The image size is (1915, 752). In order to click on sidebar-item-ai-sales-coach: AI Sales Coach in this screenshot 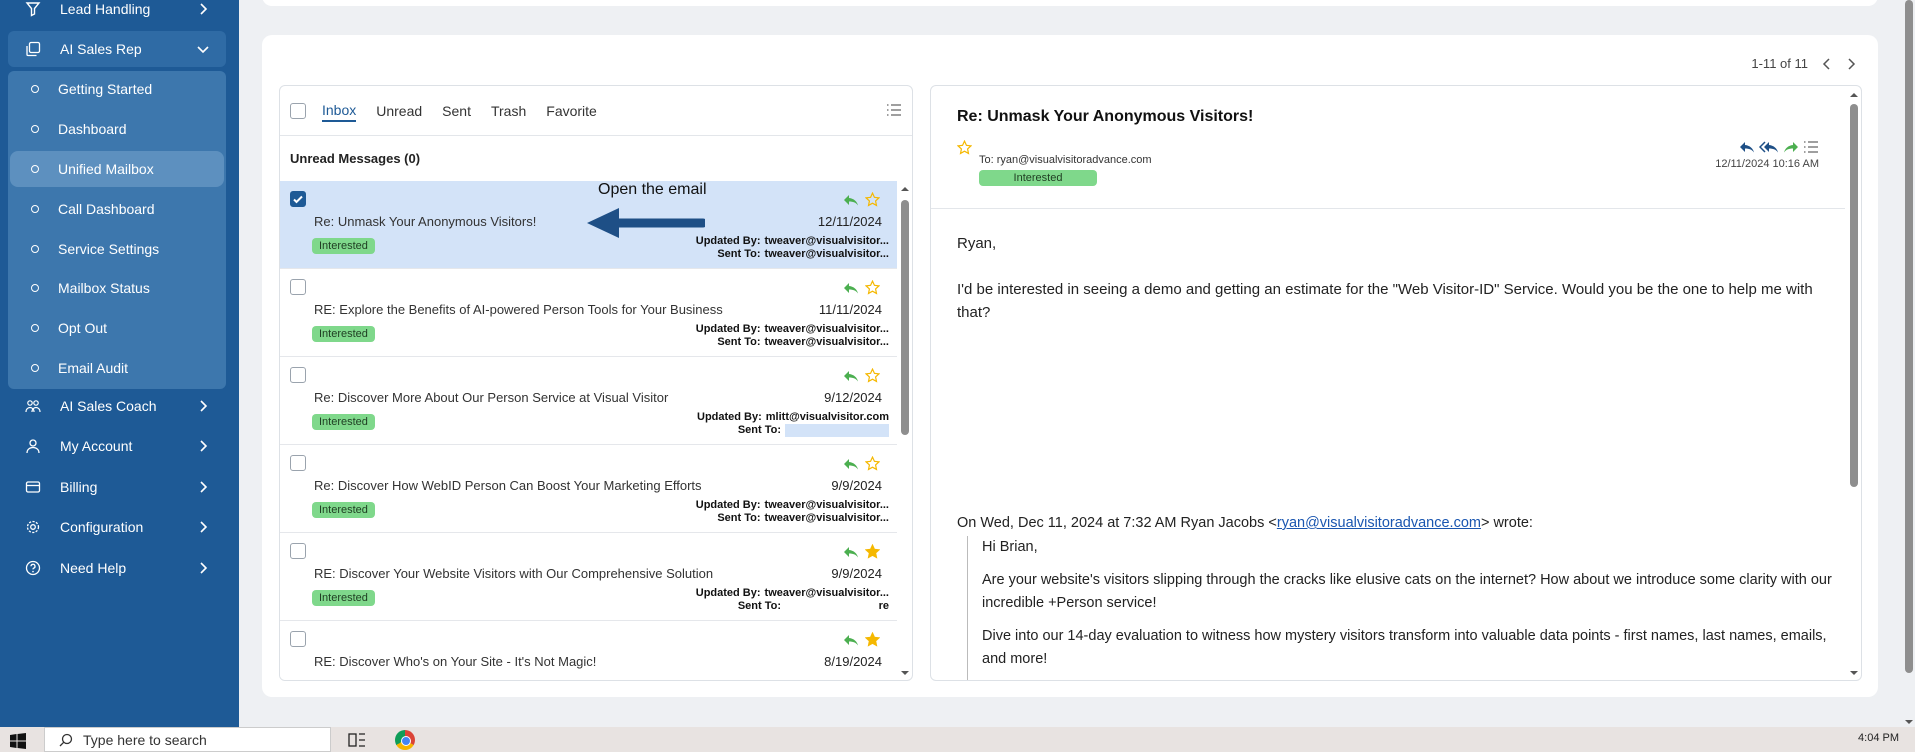, I will do `click(117, 406)`.